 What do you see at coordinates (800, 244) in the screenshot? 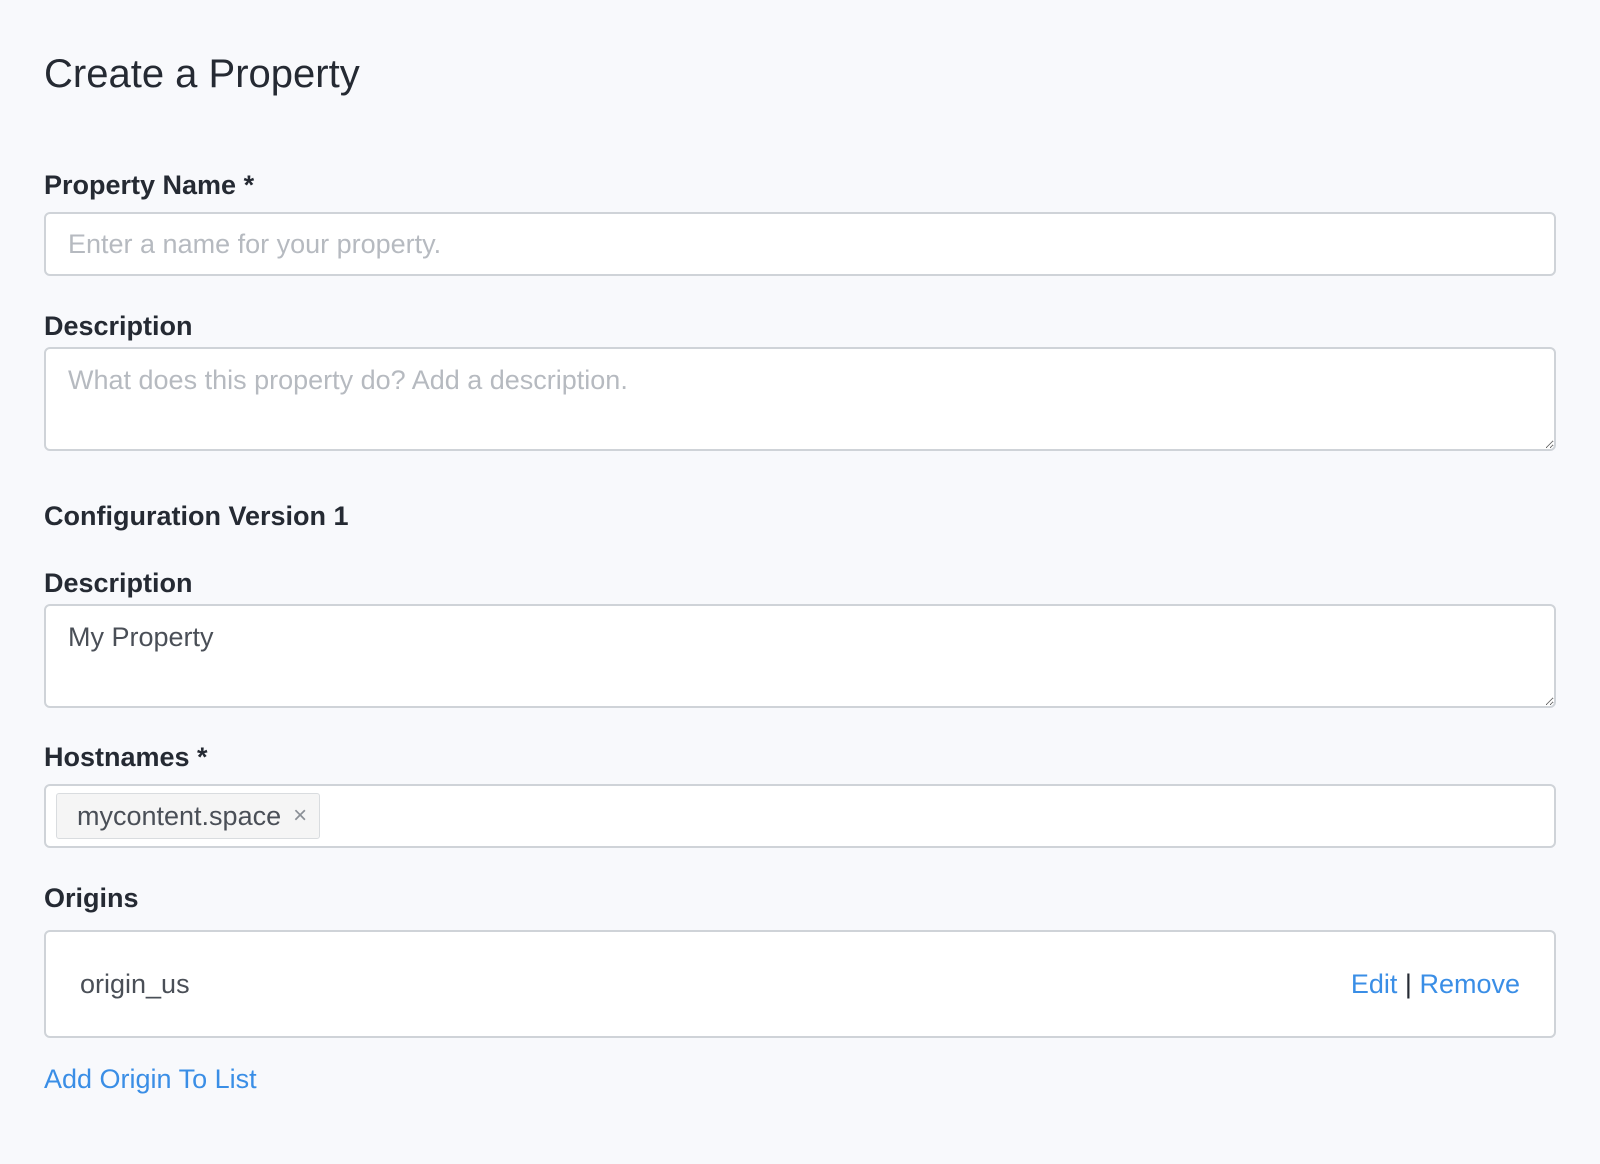
I see `property-name-input` at bounding box center [800, 244].